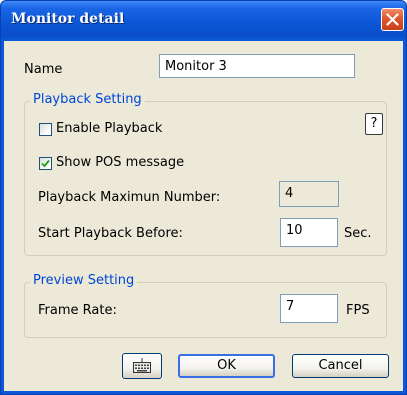  I want to click on title-bar: Monitor detail, so click(203, 21).